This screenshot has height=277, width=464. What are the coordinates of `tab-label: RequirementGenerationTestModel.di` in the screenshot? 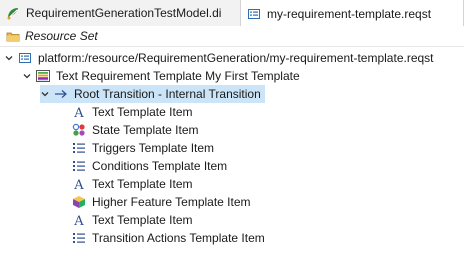 It's located at (124, 13).